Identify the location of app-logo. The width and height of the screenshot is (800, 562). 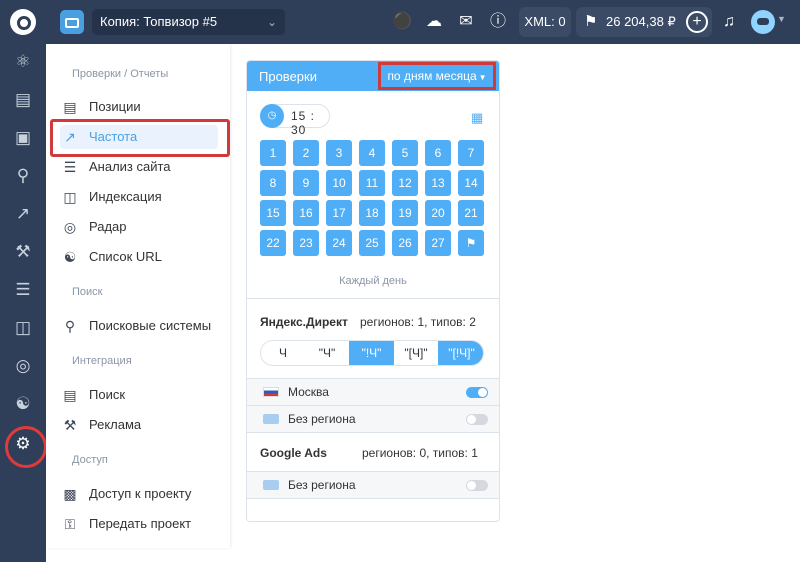
(23, 22).